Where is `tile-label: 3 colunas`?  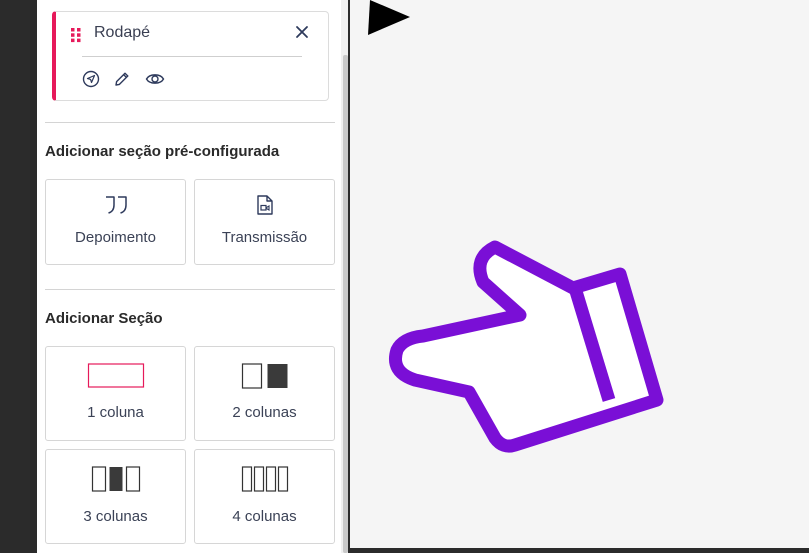
tile-label: 3 colunas is located at coordinates (115, 516).